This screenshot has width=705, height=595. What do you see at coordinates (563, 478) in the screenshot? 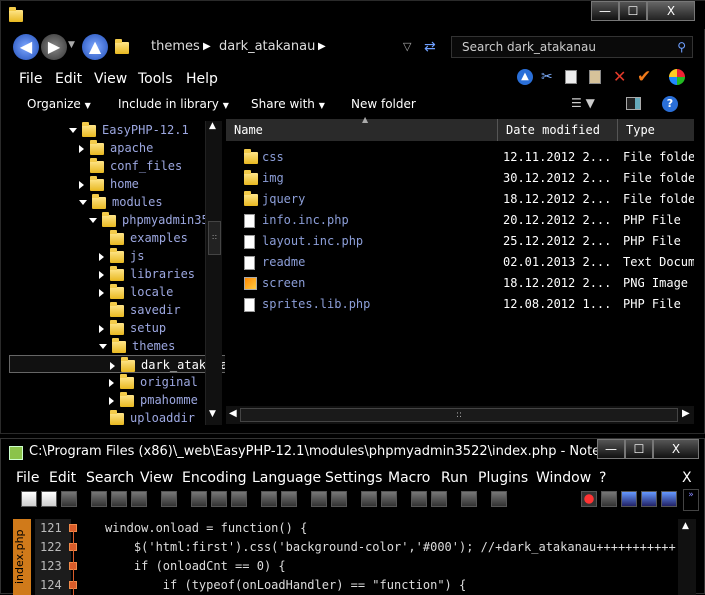
I see `menu-window: Window` at bounding box center [563, 478].